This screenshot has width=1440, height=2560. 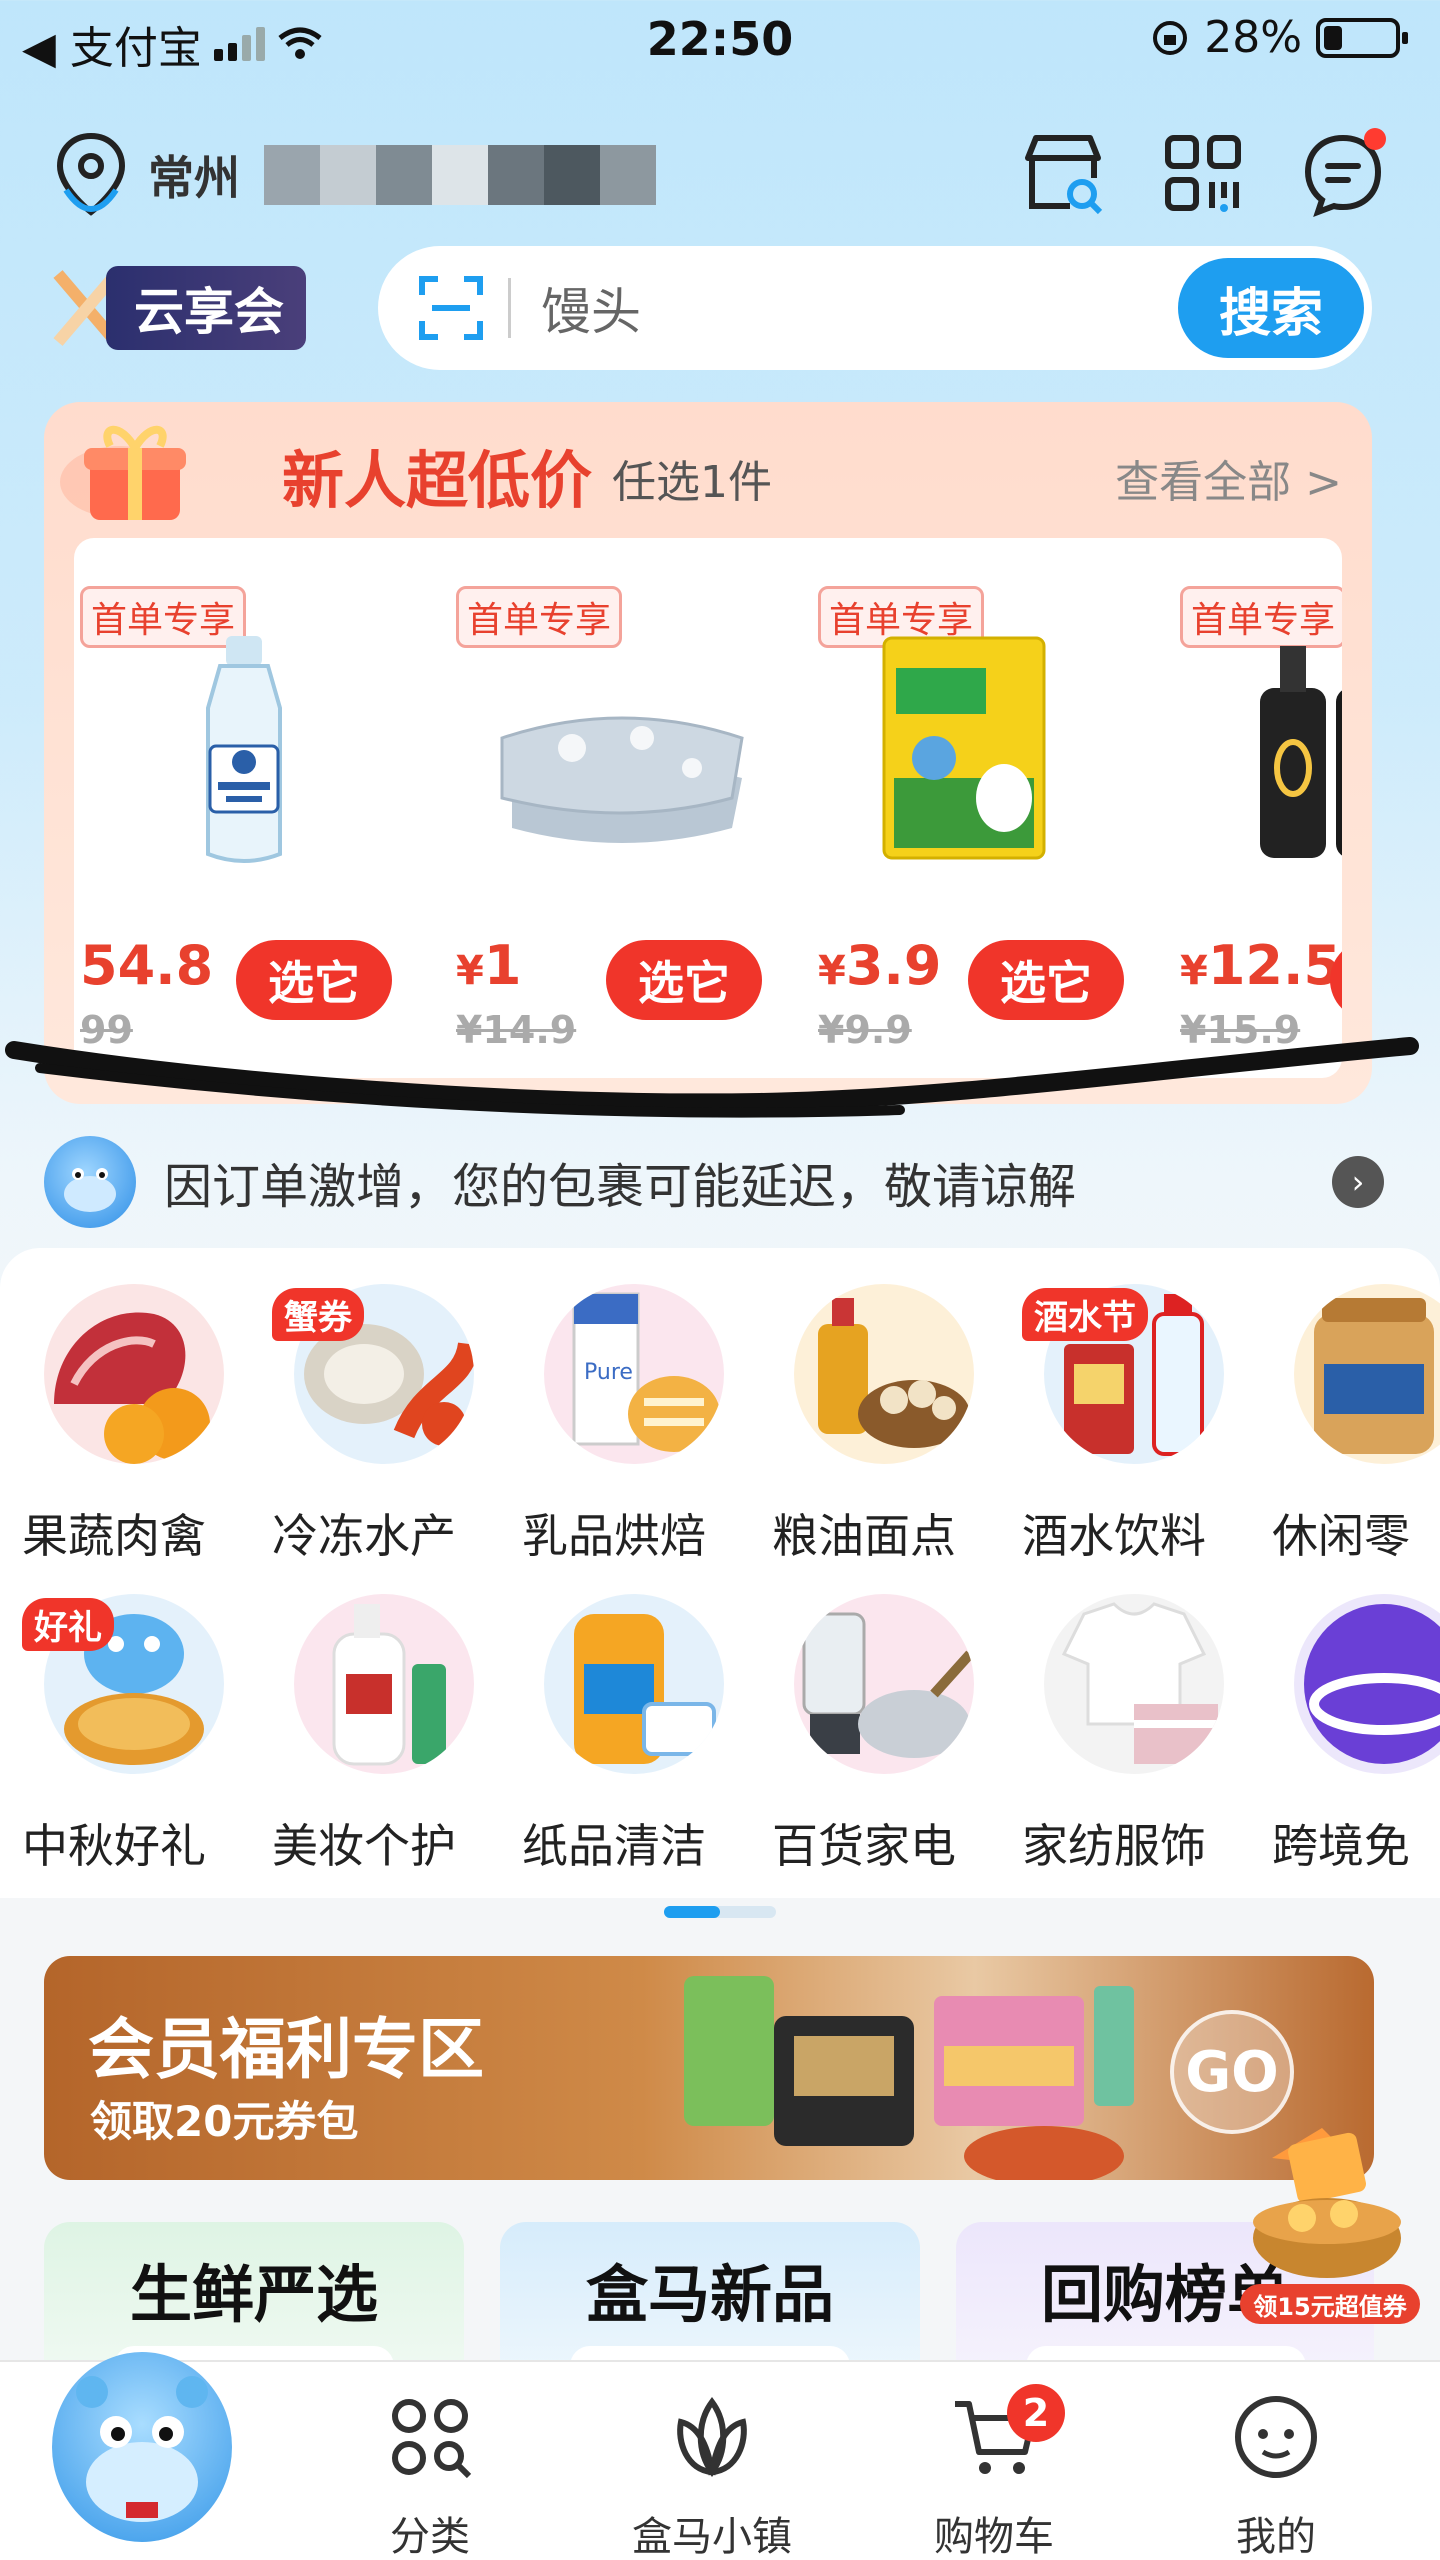 I want to click on category-grain-oil: 粮油面点, so click(x=882, y=1429).